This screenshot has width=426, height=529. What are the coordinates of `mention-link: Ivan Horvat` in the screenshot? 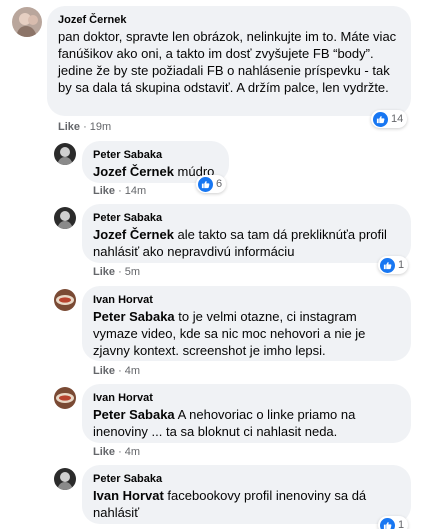 It's located at (128, 495).